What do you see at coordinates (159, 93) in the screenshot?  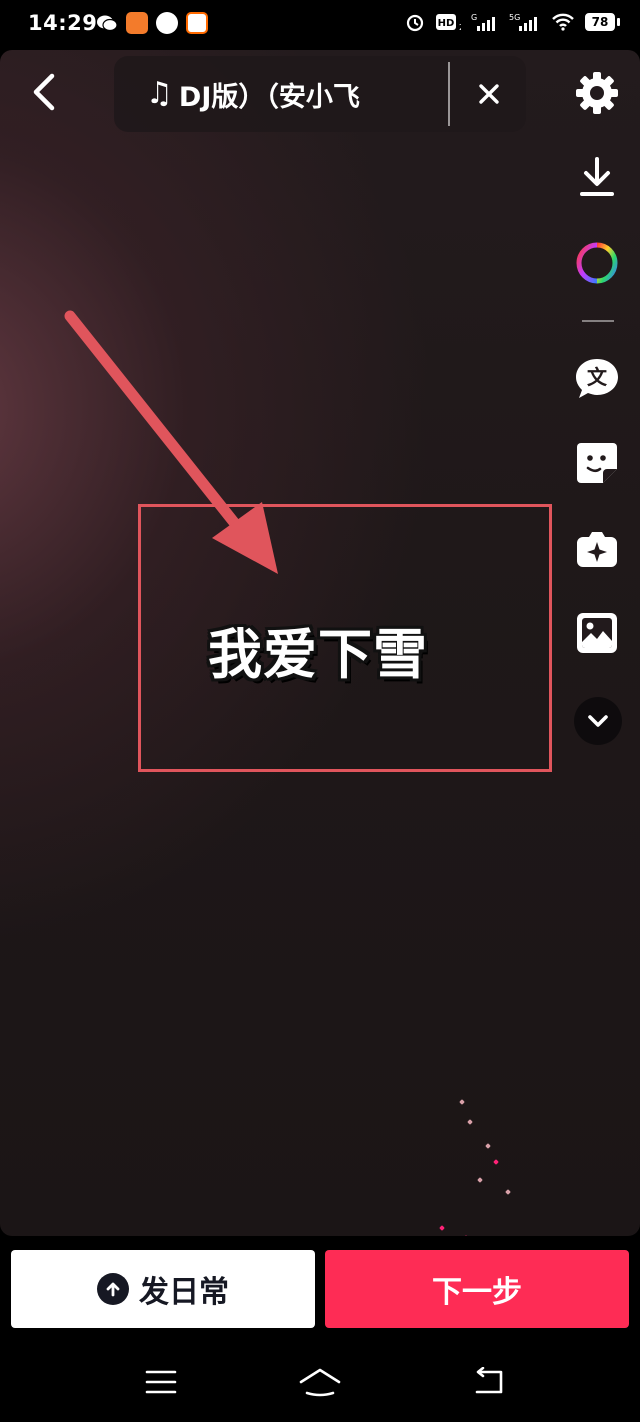 I see `music-note-icon: ♫` at bounding box center [159, 93].